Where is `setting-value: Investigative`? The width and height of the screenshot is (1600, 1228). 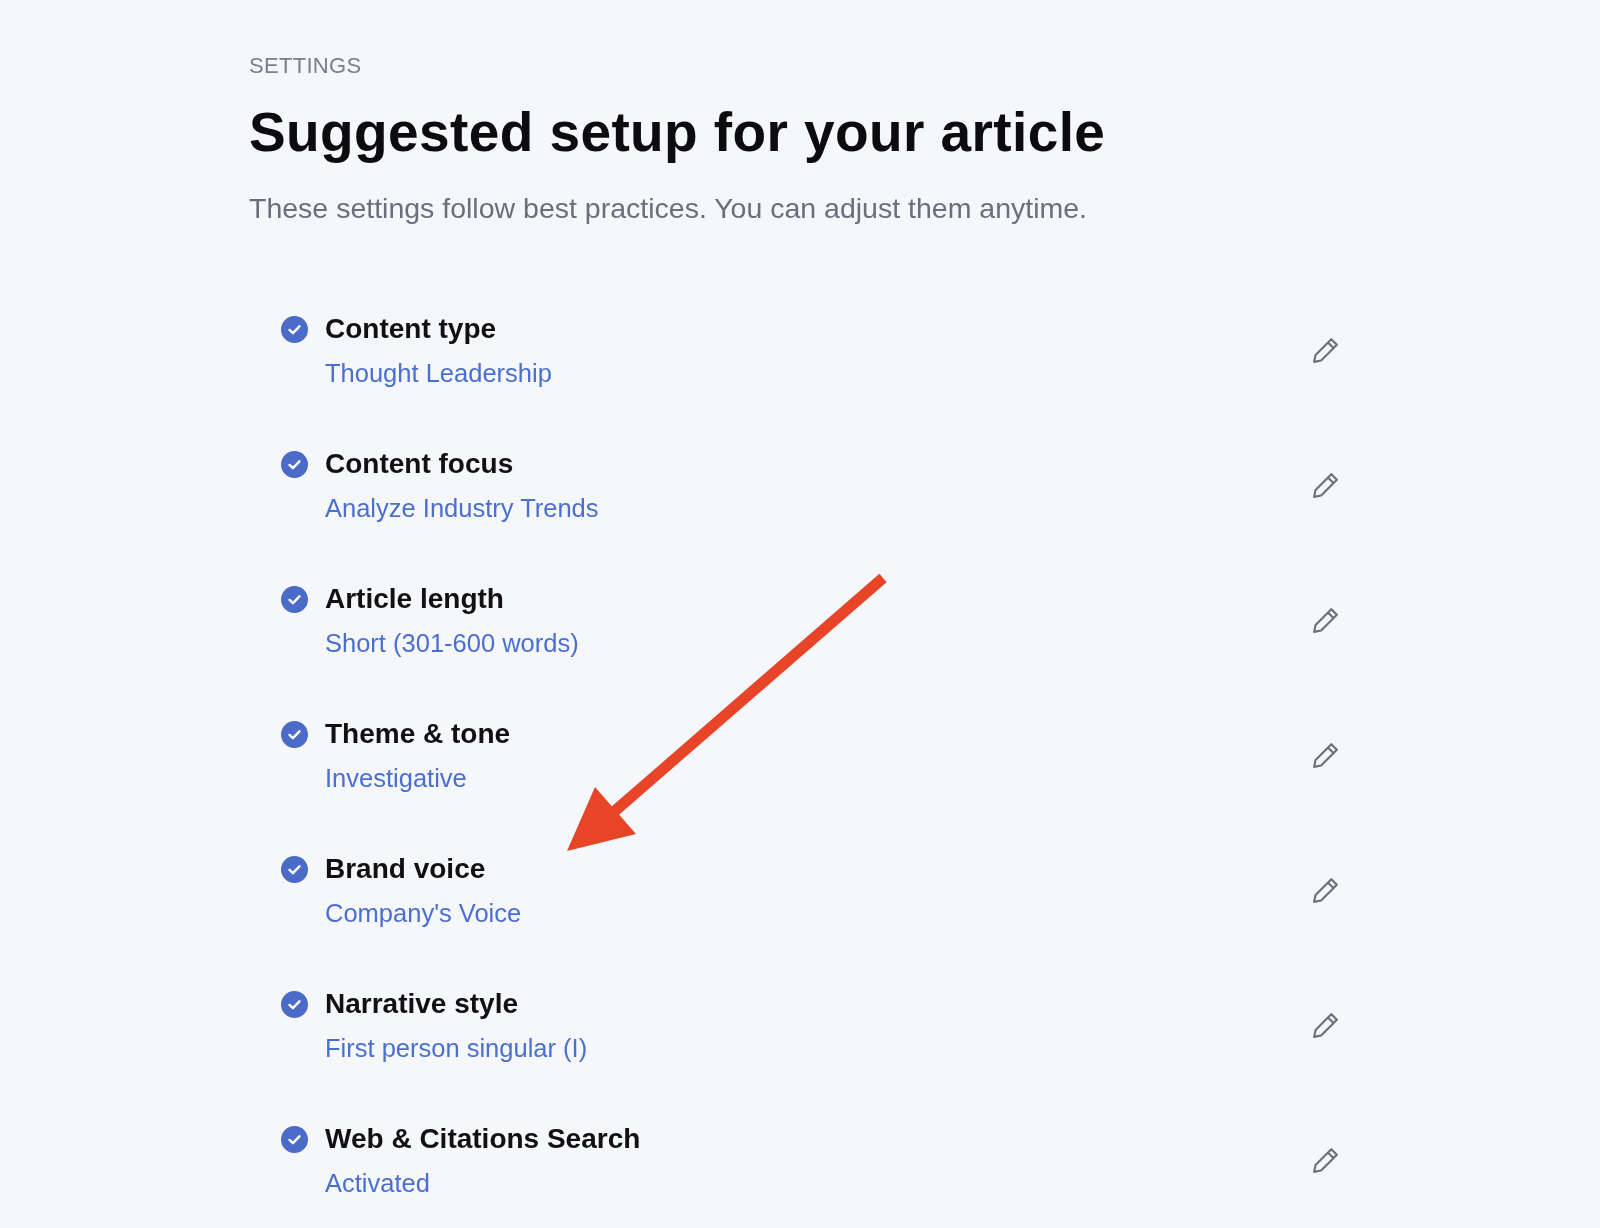
setting-value: Investigative is located at coordinates (396, 778).